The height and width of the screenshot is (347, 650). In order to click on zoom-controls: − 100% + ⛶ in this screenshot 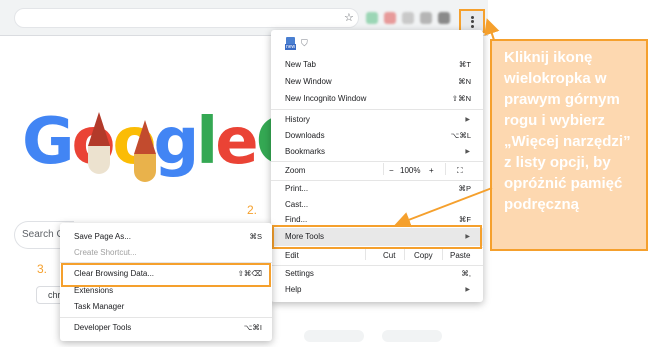, I will do `click(427, 171)`.